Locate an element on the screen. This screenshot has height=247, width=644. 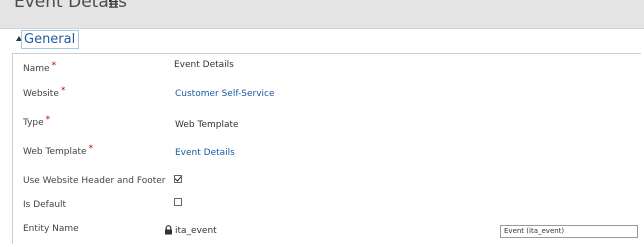
type-label: Type * is located at coordinates (37, 121).